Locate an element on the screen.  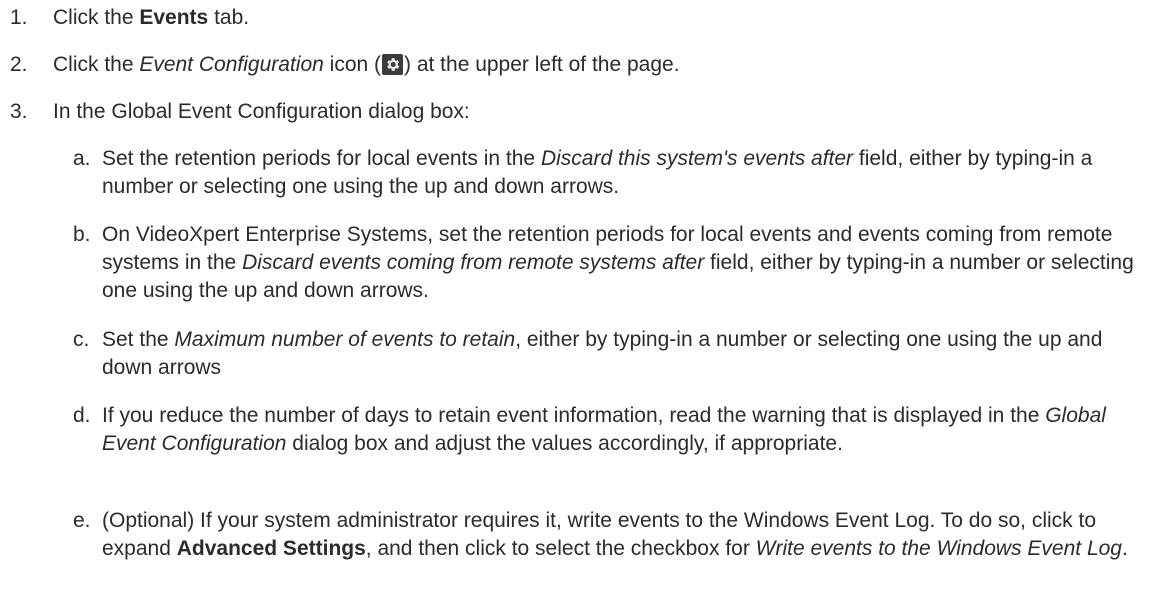
step-number: 2. is located at coordinates (19, 64).